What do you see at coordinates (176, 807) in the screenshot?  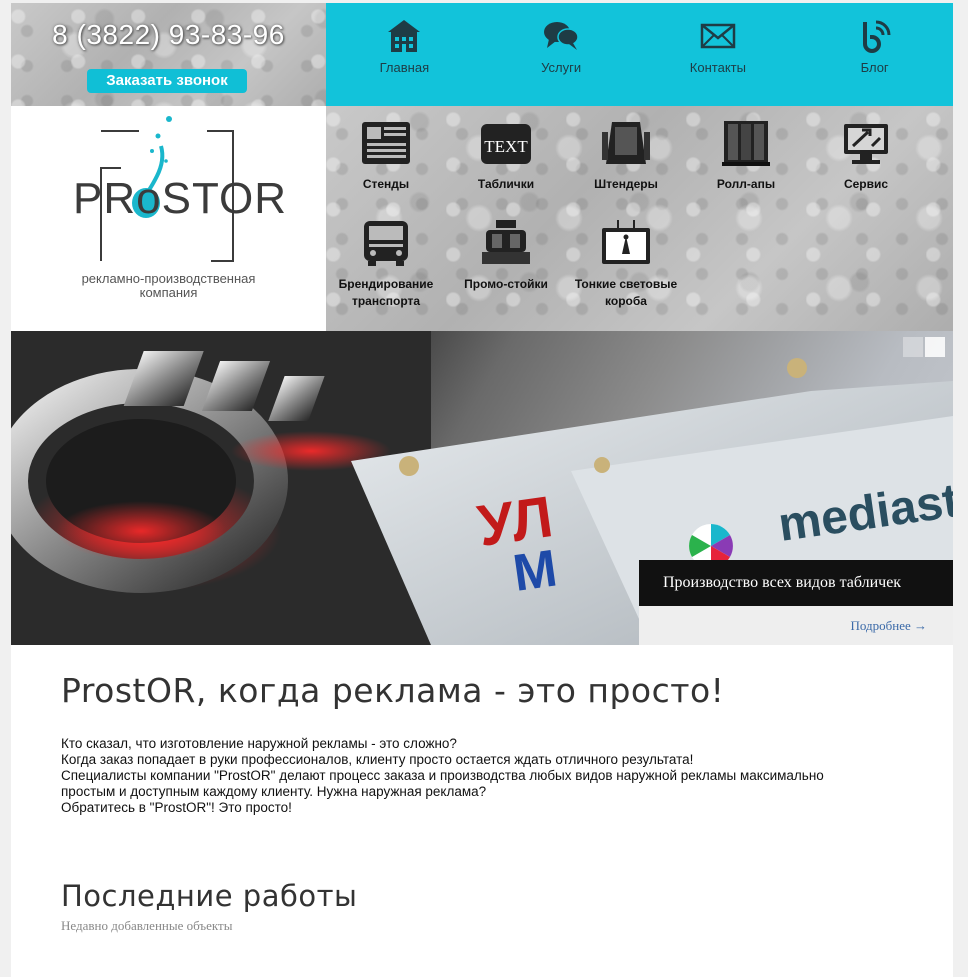 I see `intro-line: Обратитесь в "ProstOR"! Это просто!` at bounding box center [176, 807].